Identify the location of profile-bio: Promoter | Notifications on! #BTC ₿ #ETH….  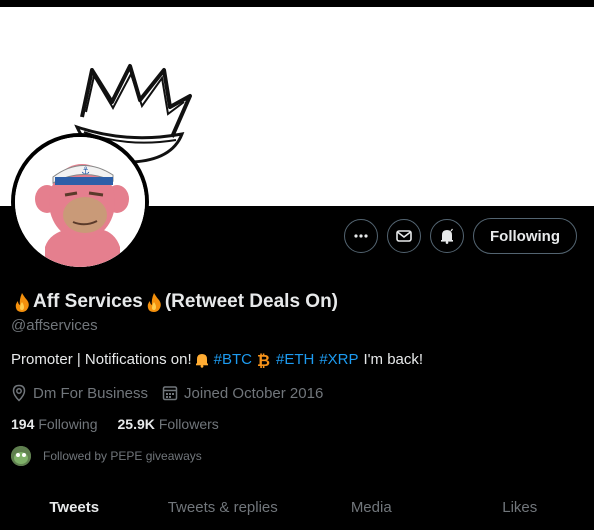
(217, 359).